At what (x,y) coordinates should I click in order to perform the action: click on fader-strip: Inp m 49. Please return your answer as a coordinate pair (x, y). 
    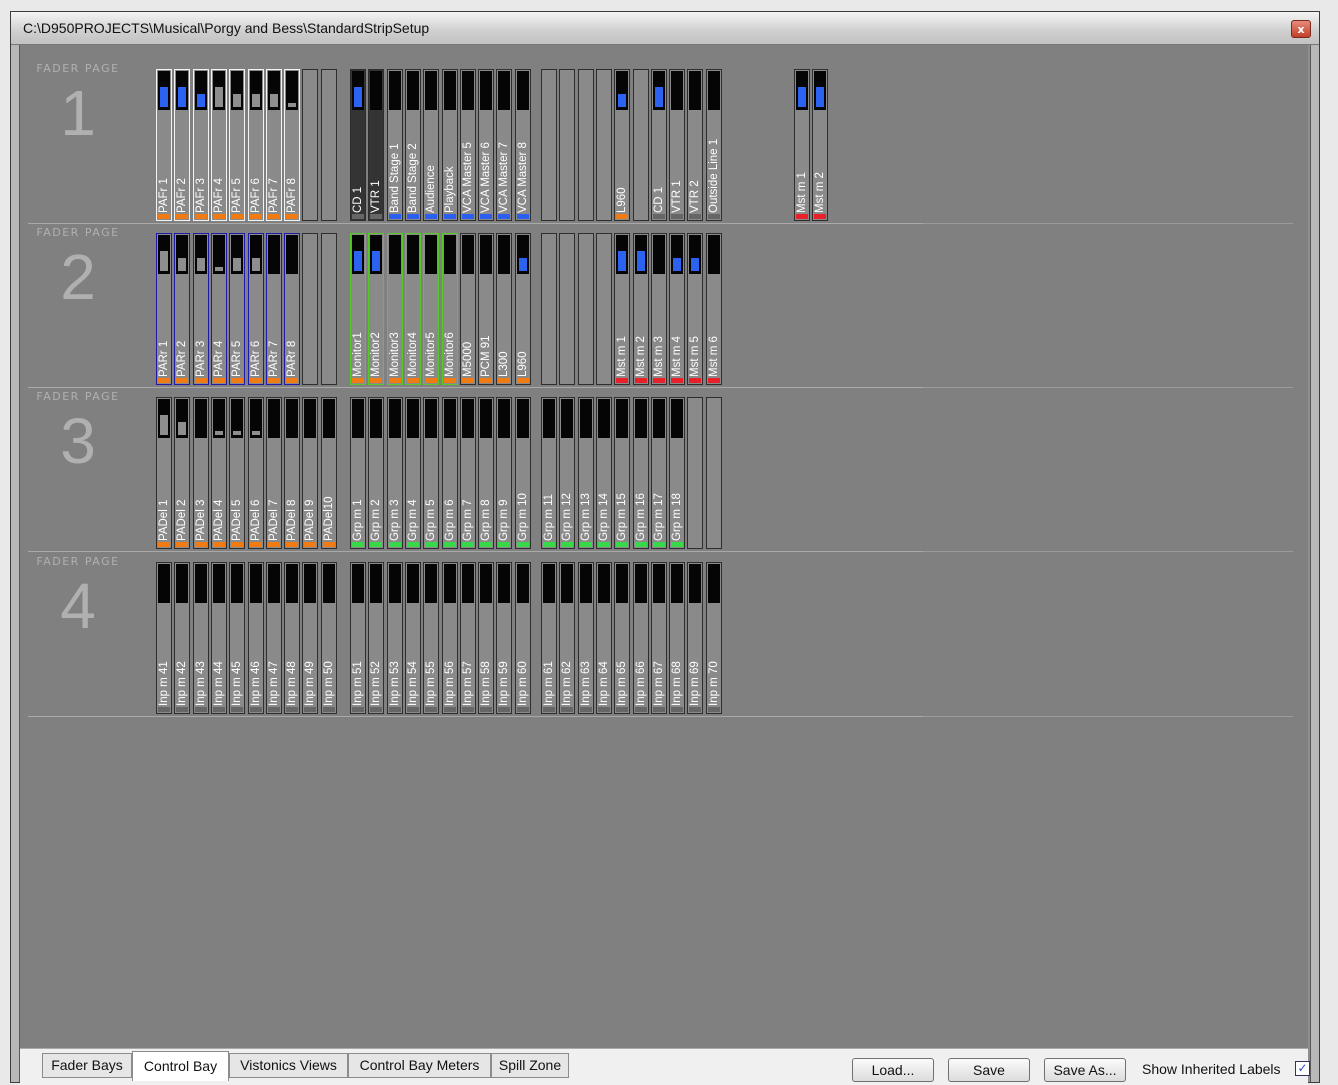
    Looking at the image, I should click on (310, 638).